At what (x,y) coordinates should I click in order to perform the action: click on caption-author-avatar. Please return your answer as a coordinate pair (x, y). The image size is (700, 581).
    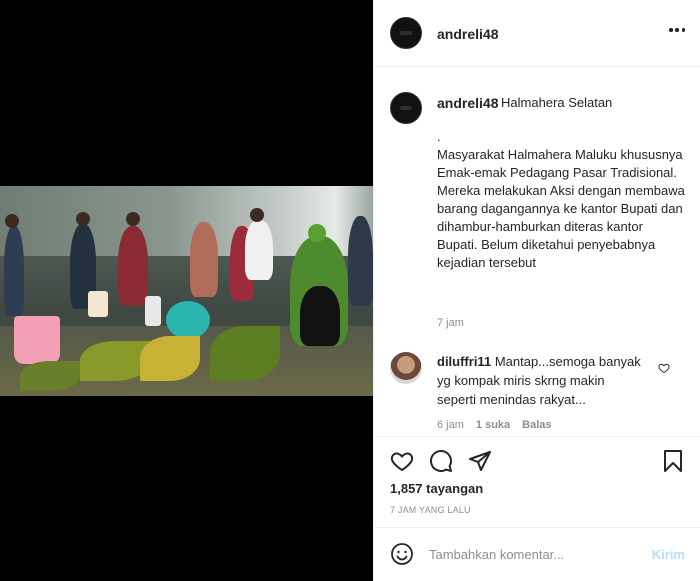
    Looking at the image, I should click on (406, 108).